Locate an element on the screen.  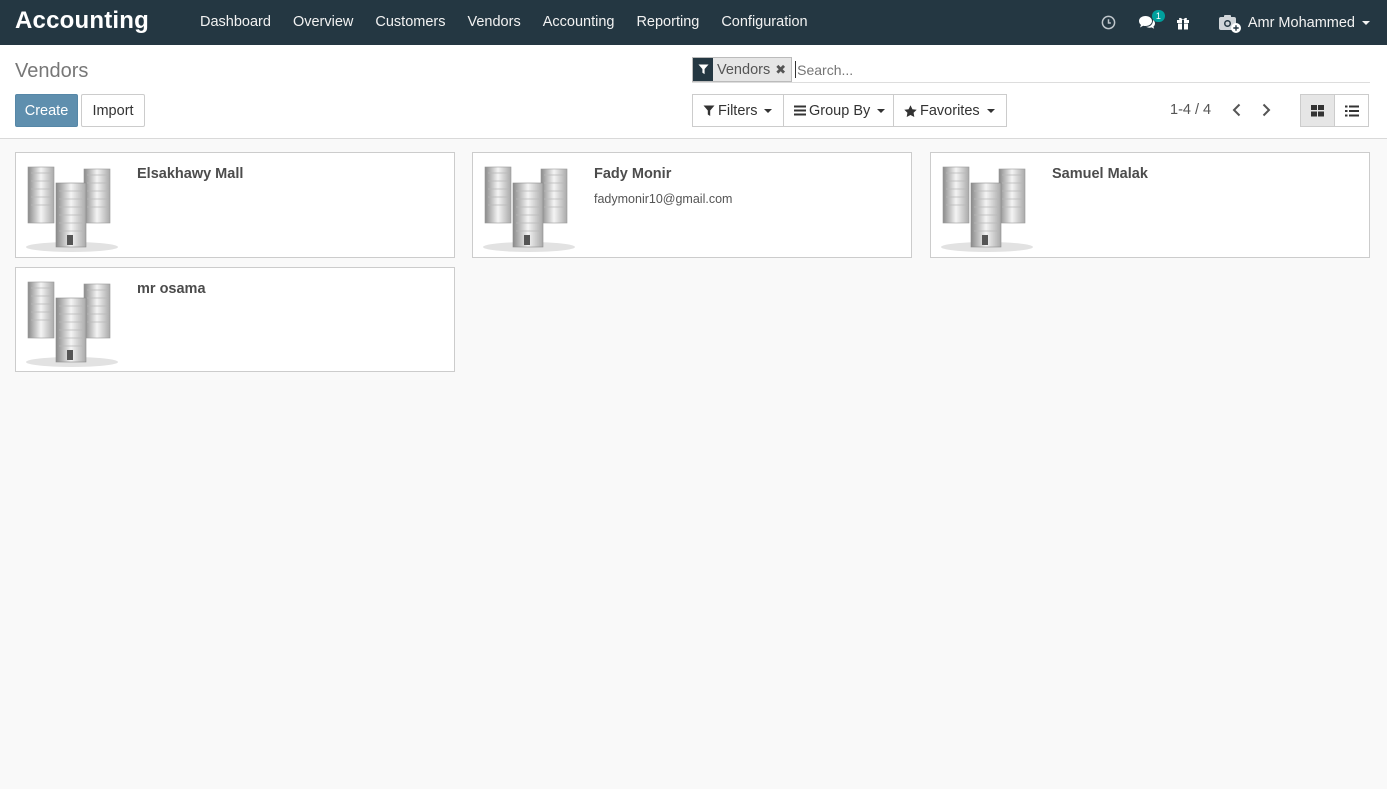
pager-next-icon is located at coordinates (1266, 110).